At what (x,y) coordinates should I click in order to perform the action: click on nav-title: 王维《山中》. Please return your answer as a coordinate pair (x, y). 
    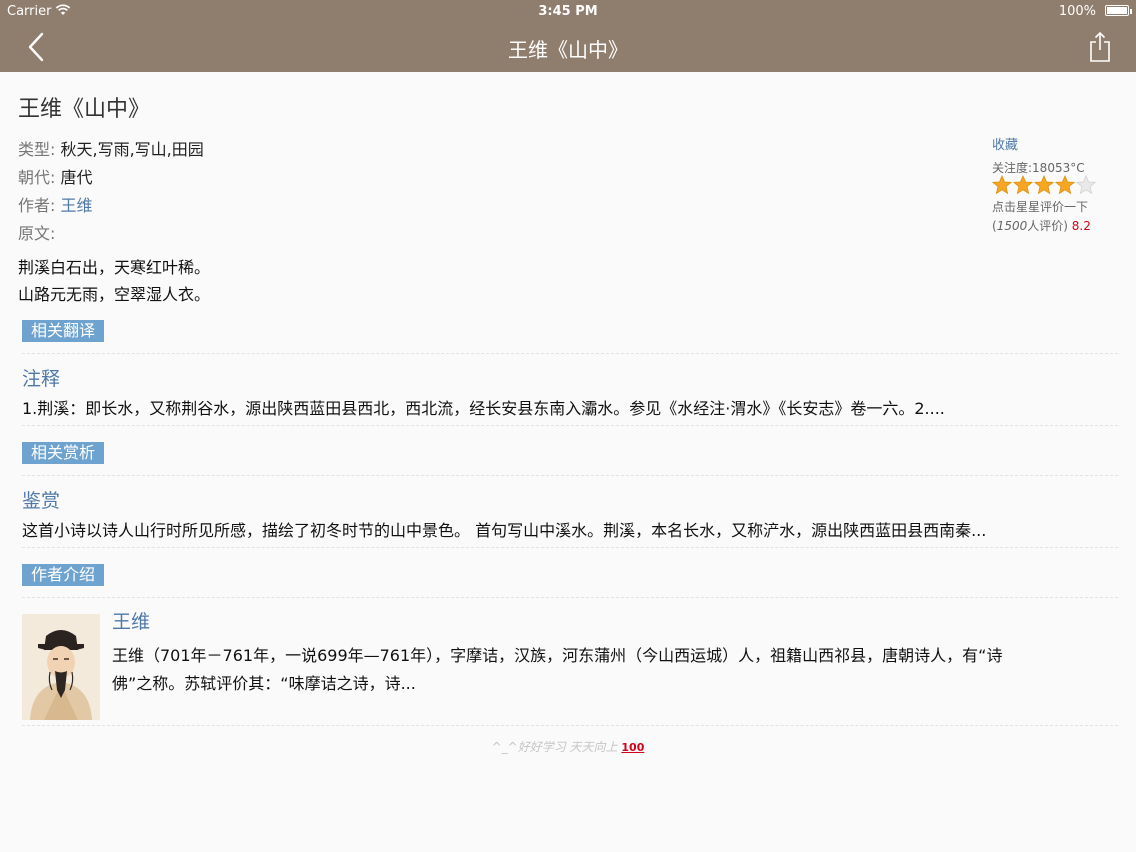
    Looking at the image, I should click on (568, 50).